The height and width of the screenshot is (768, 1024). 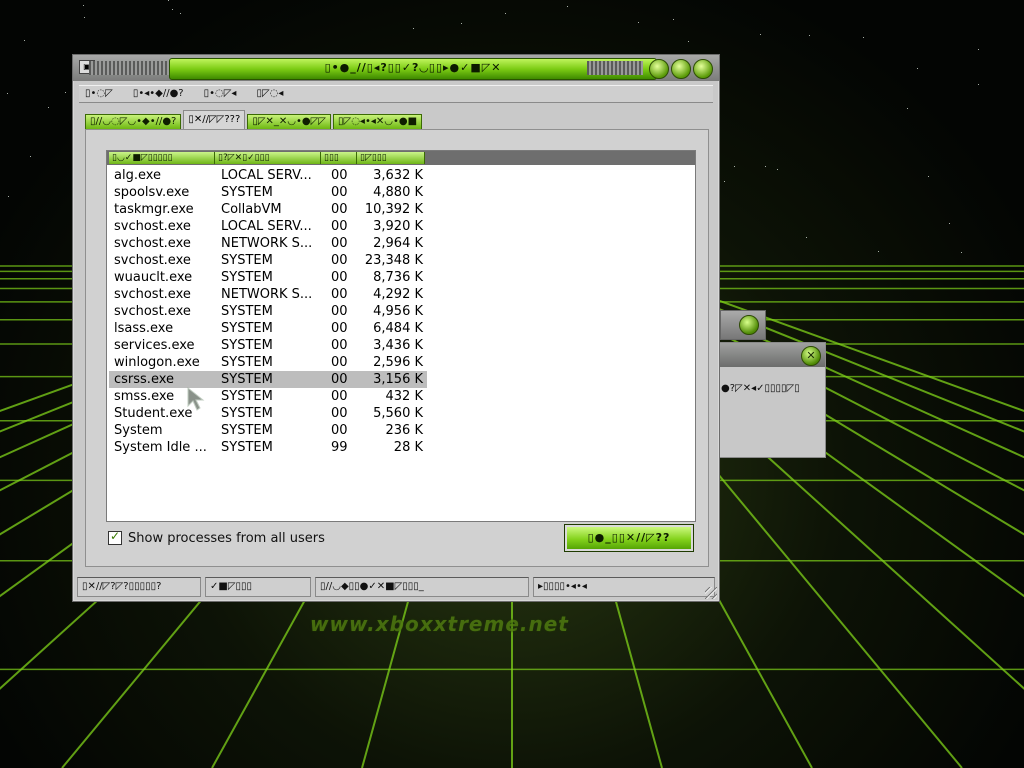 What do you see at coordinates (196, 398) in the screenshot?
I see `mouse-cursor-icon` at bounding box center [196, 398].